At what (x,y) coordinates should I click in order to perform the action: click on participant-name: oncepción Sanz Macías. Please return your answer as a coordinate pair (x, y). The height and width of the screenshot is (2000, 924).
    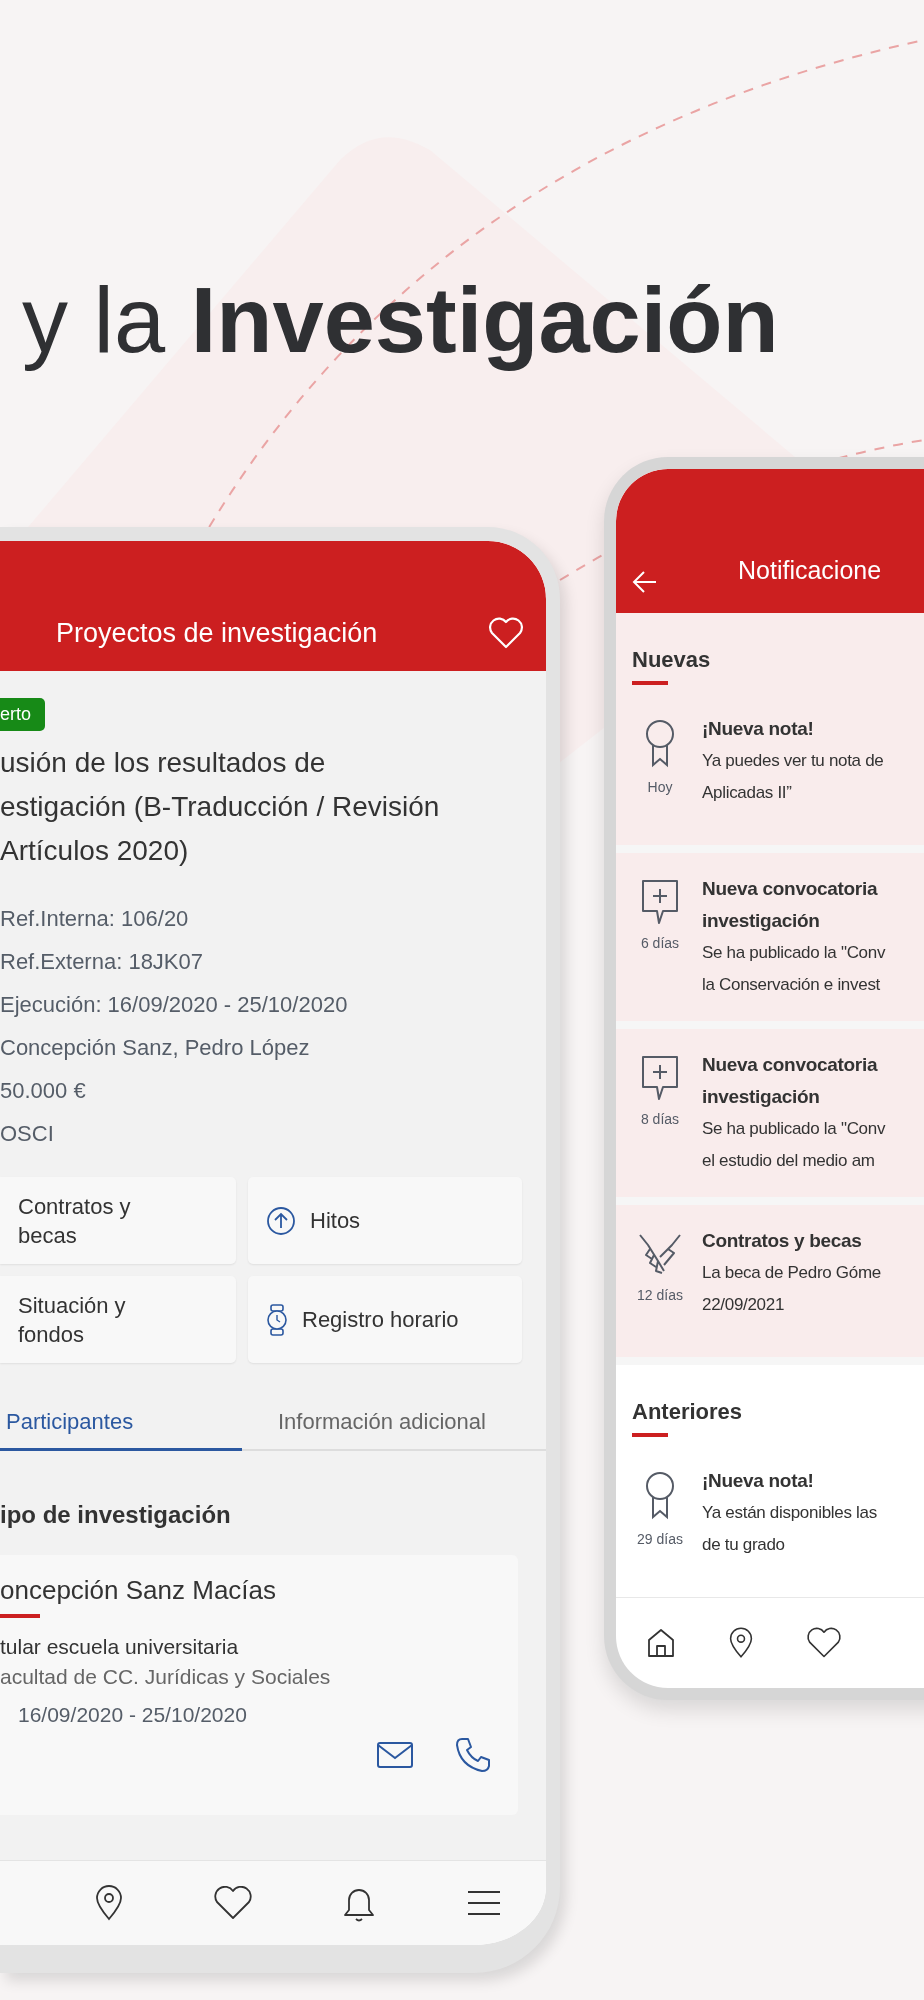
    Looking at the image, I should click on (139, 1591).